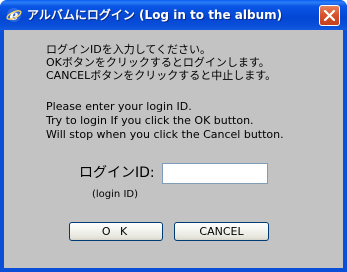 The image size is (347, 272). I want to click on window-title: アルバムにログイン (Log in to the album), so click(155, 15).